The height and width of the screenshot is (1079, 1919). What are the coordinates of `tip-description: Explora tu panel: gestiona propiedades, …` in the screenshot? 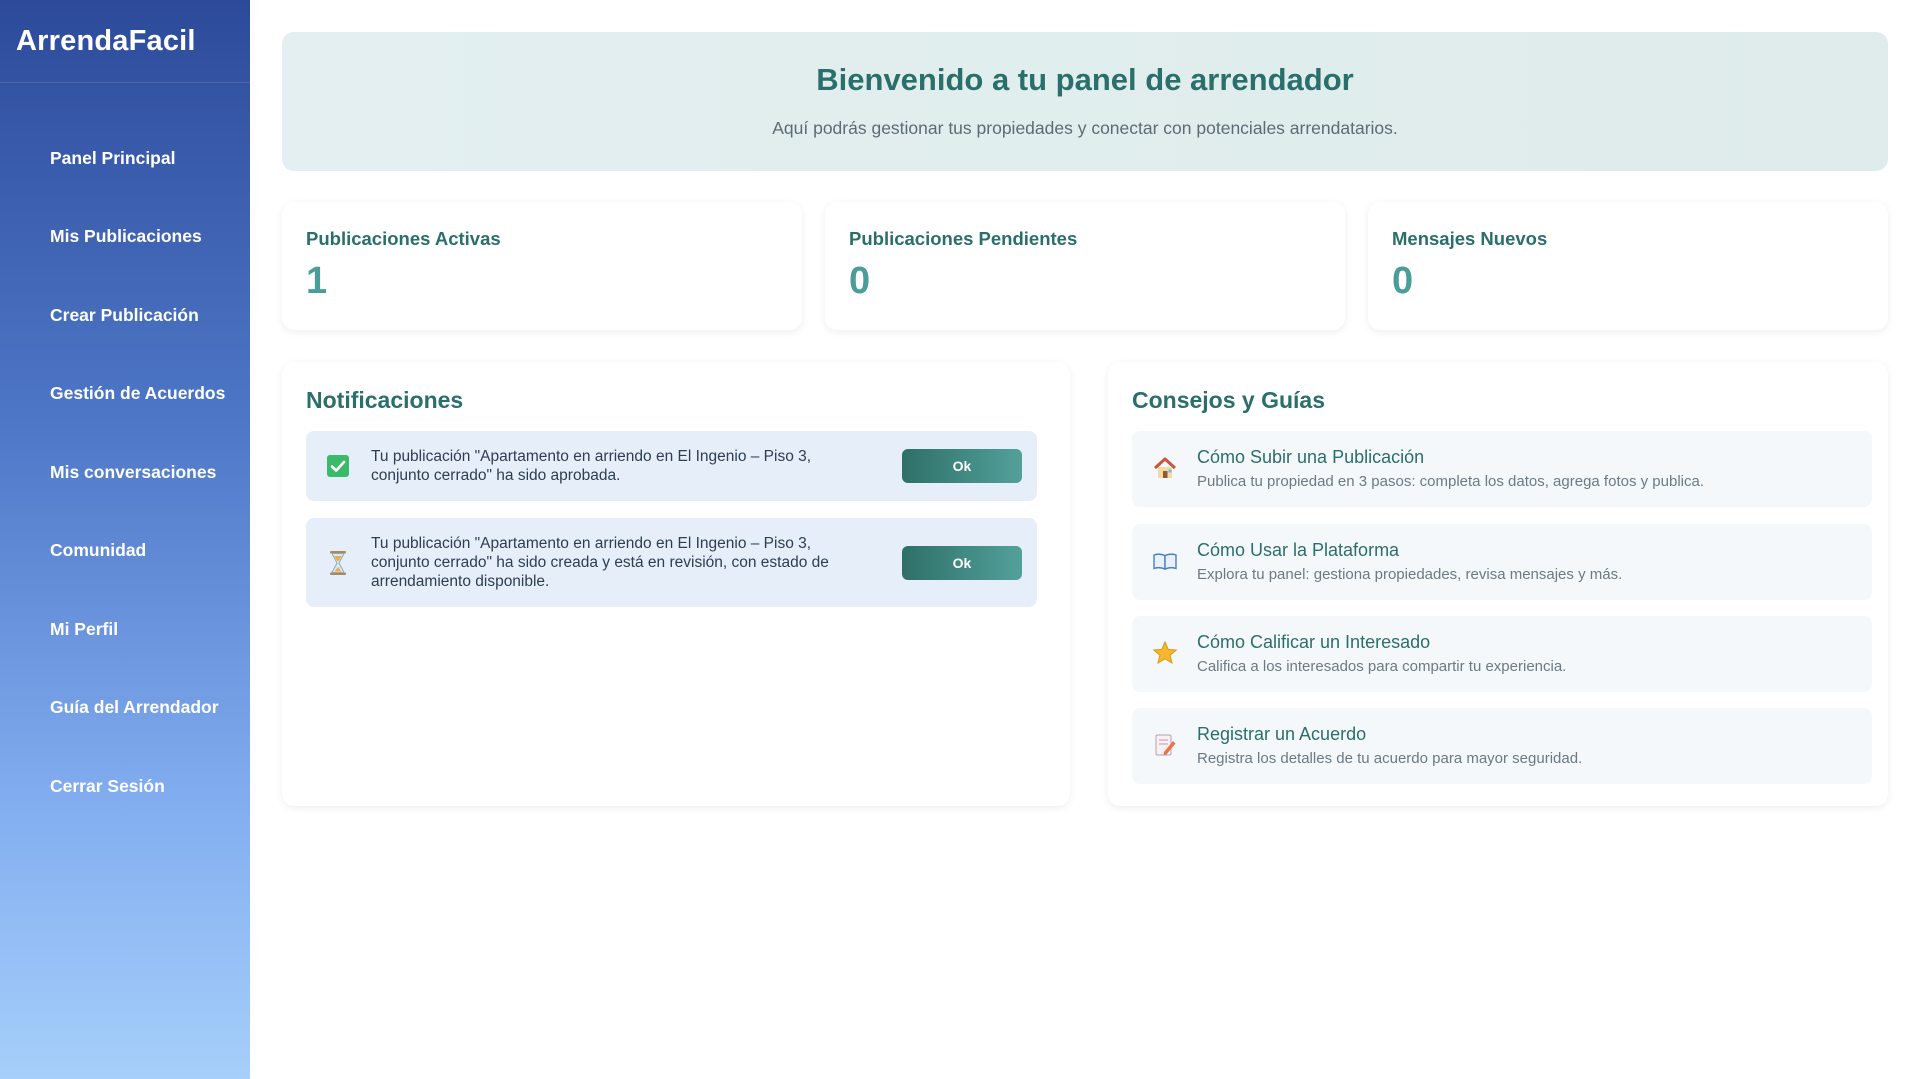 It's located at (1410, 574).